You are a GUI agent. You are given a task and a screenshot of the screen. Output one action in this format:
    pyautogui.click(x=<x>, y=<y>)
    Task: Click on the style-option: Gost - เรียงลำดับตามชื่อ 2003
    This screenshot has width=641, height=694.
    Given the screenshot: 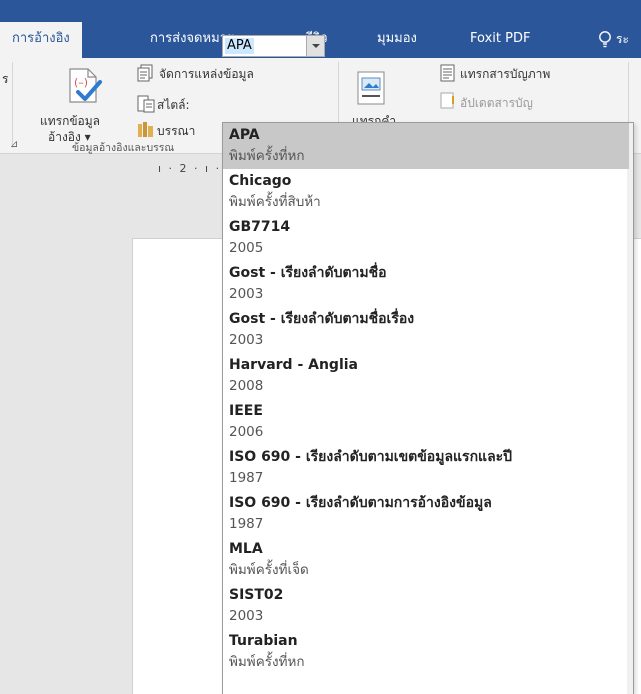 What is the action you would take?
    pyautogui.click(x=426, y=284)
    